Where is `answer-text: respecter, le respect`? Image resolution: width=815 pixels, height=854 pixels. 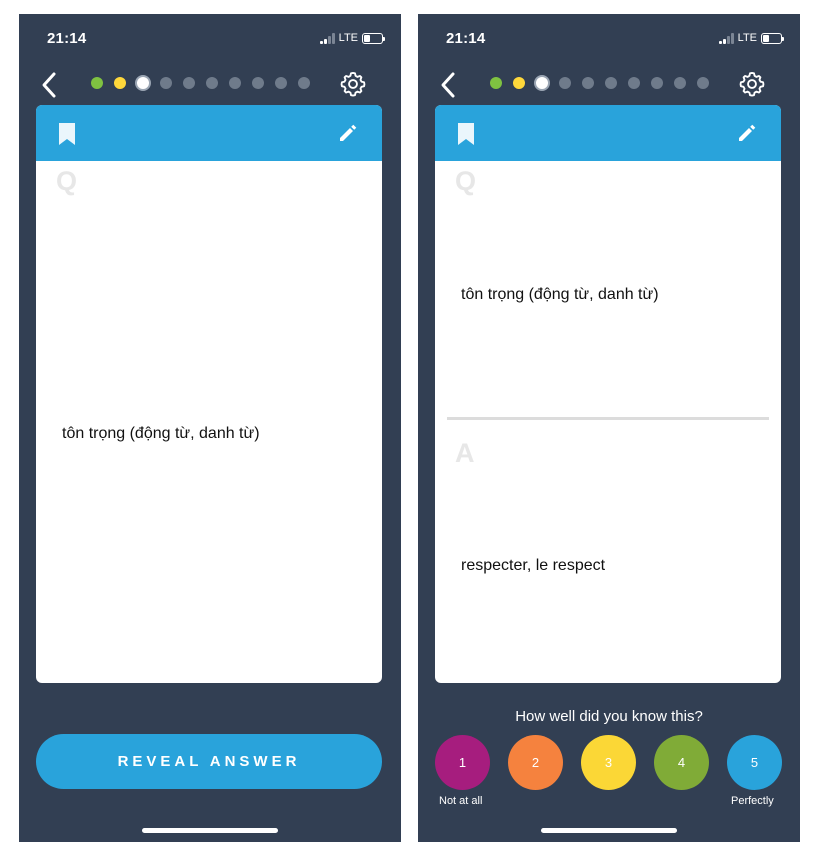 answer-text: respecter, le respect is located at coordinates (533, 565).